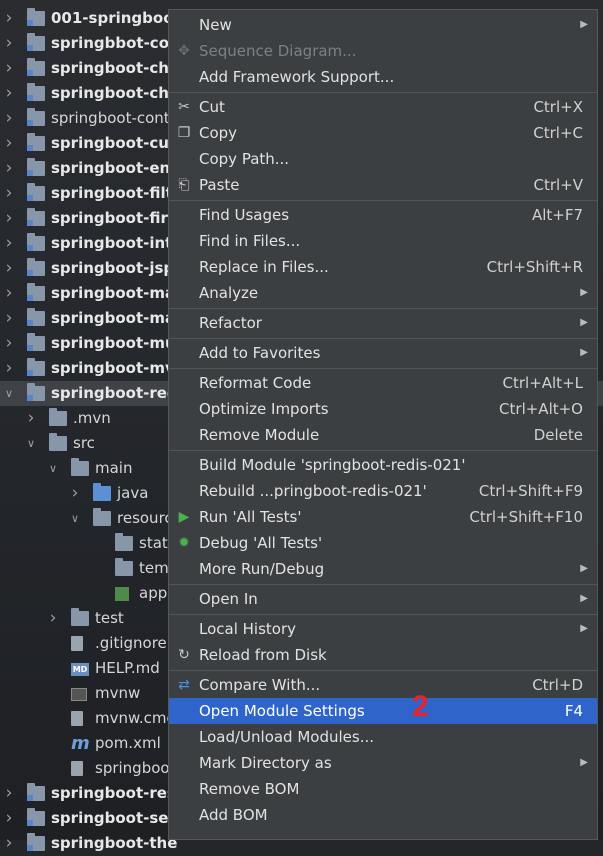 The height and width of the screenshot is (856, 603). Describe the element at coordinates (117, 218) in the screenshot. I see `tree-item-label: springboot-first` at that location.